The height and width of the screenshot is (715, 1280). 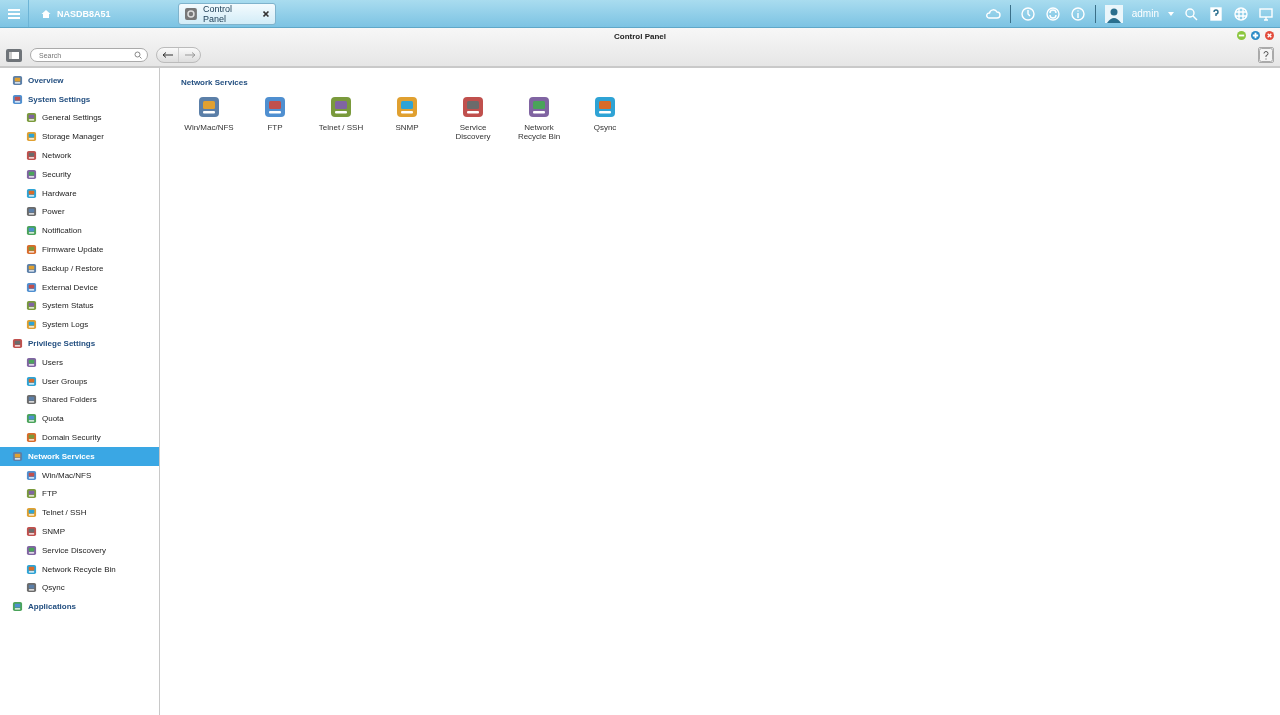 What do you see at coordinates (79, 569) in the screenshot?
I see `sidebar-item: Network Recycle Bin` at bounding box center [79, 569].